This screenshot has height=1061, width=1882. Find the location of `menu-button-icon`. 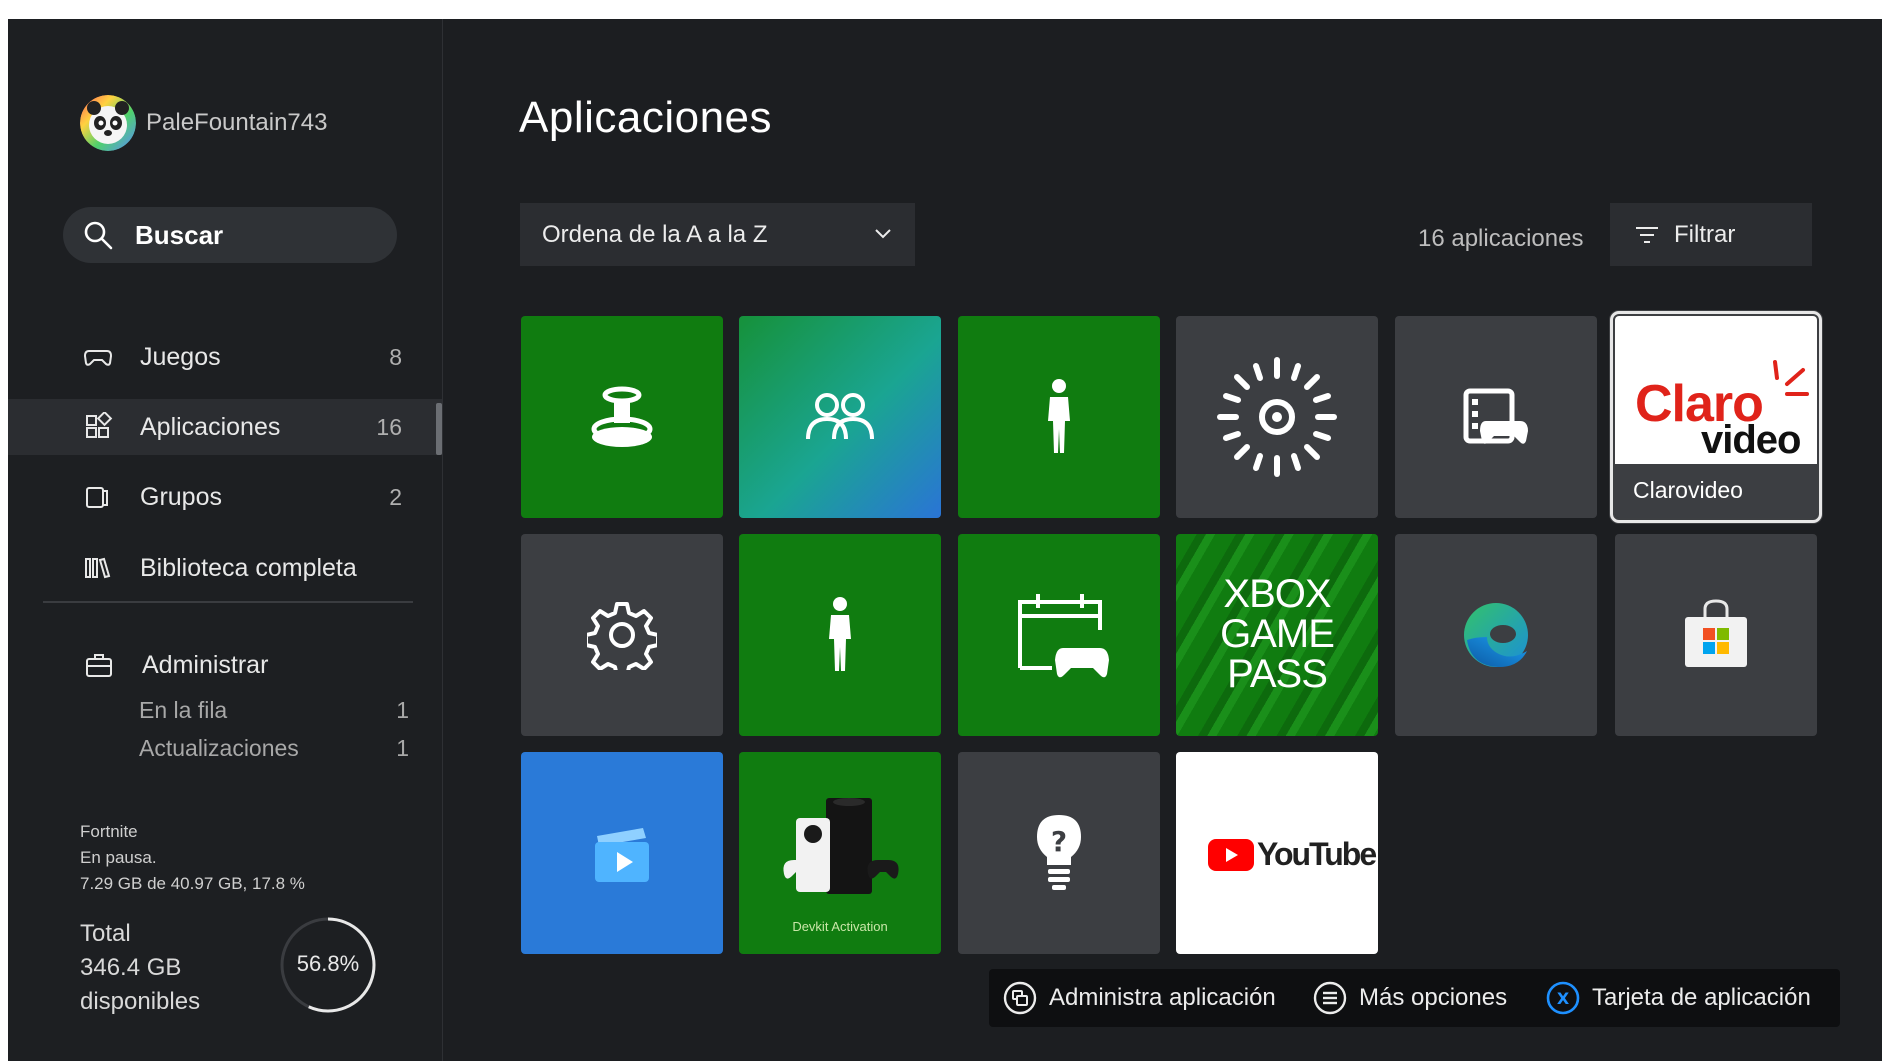

menu-button-icon is located at coordinates (1330, 998).